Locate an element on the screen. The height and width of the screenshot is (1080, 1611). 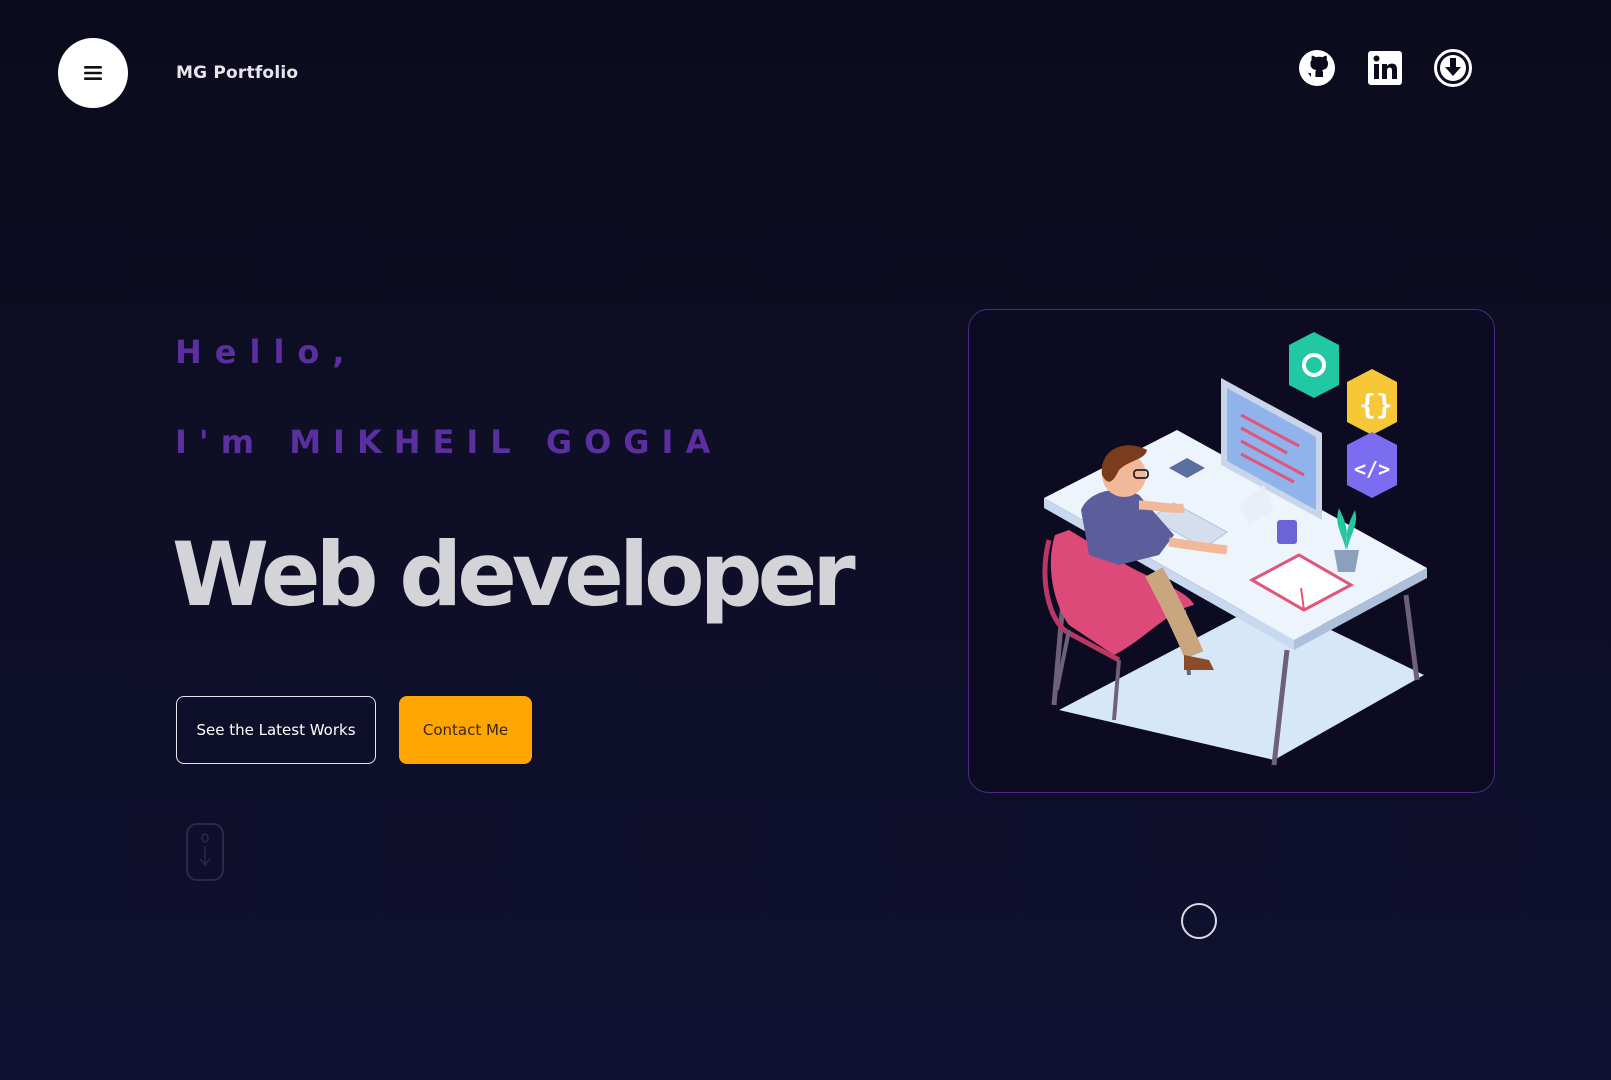
github-icon is located at coordinates (1317, 68).